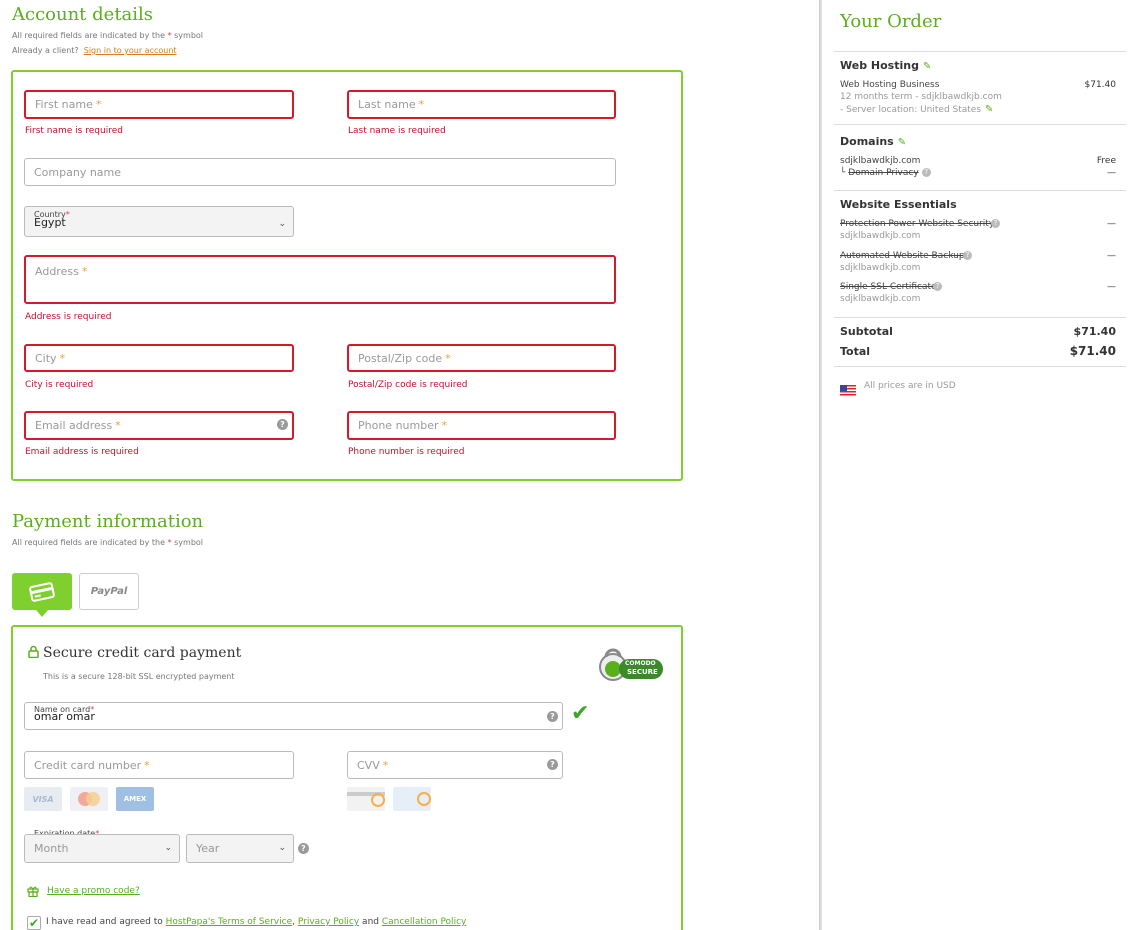 The width and height of the screenshot is (1132, 930). What do you see at coordinates (33, 651) in the screenshot?
I see `lock-icon` at bounding box center [33, 651].